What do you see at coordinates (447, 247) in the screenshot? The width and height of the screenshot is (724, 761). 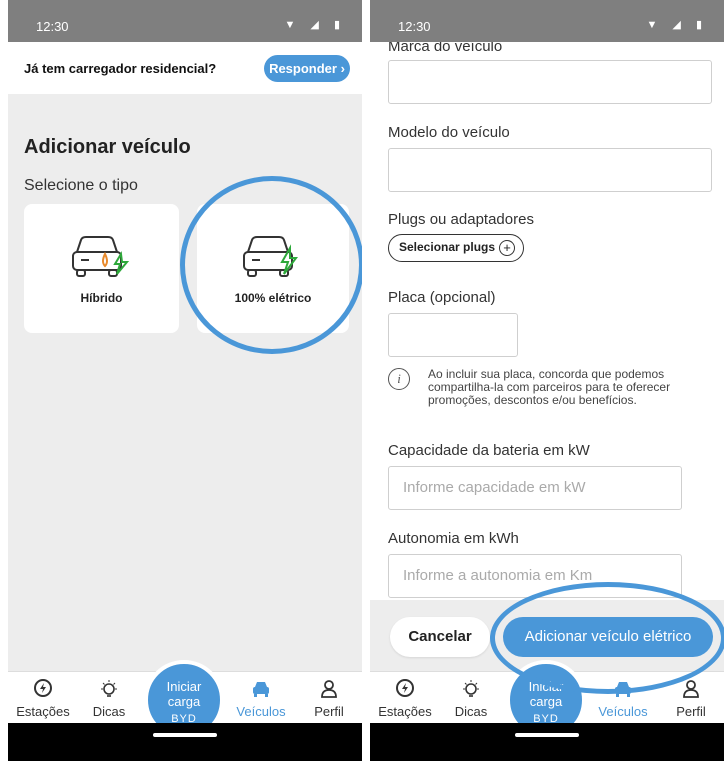 I see `plugs-button-label: Selecionar plugs` at bounding box center [447, 247].